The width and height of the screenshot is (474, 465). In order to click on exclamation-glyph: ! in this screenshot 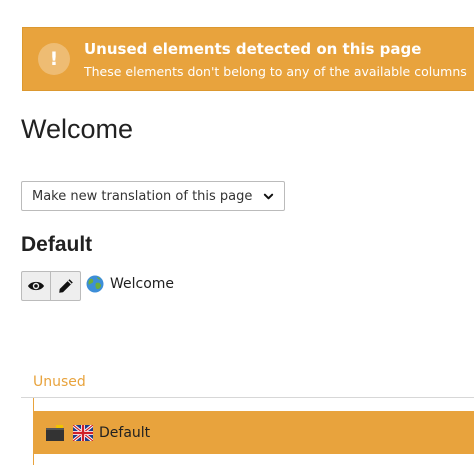, I will do `click(54, 58)`.